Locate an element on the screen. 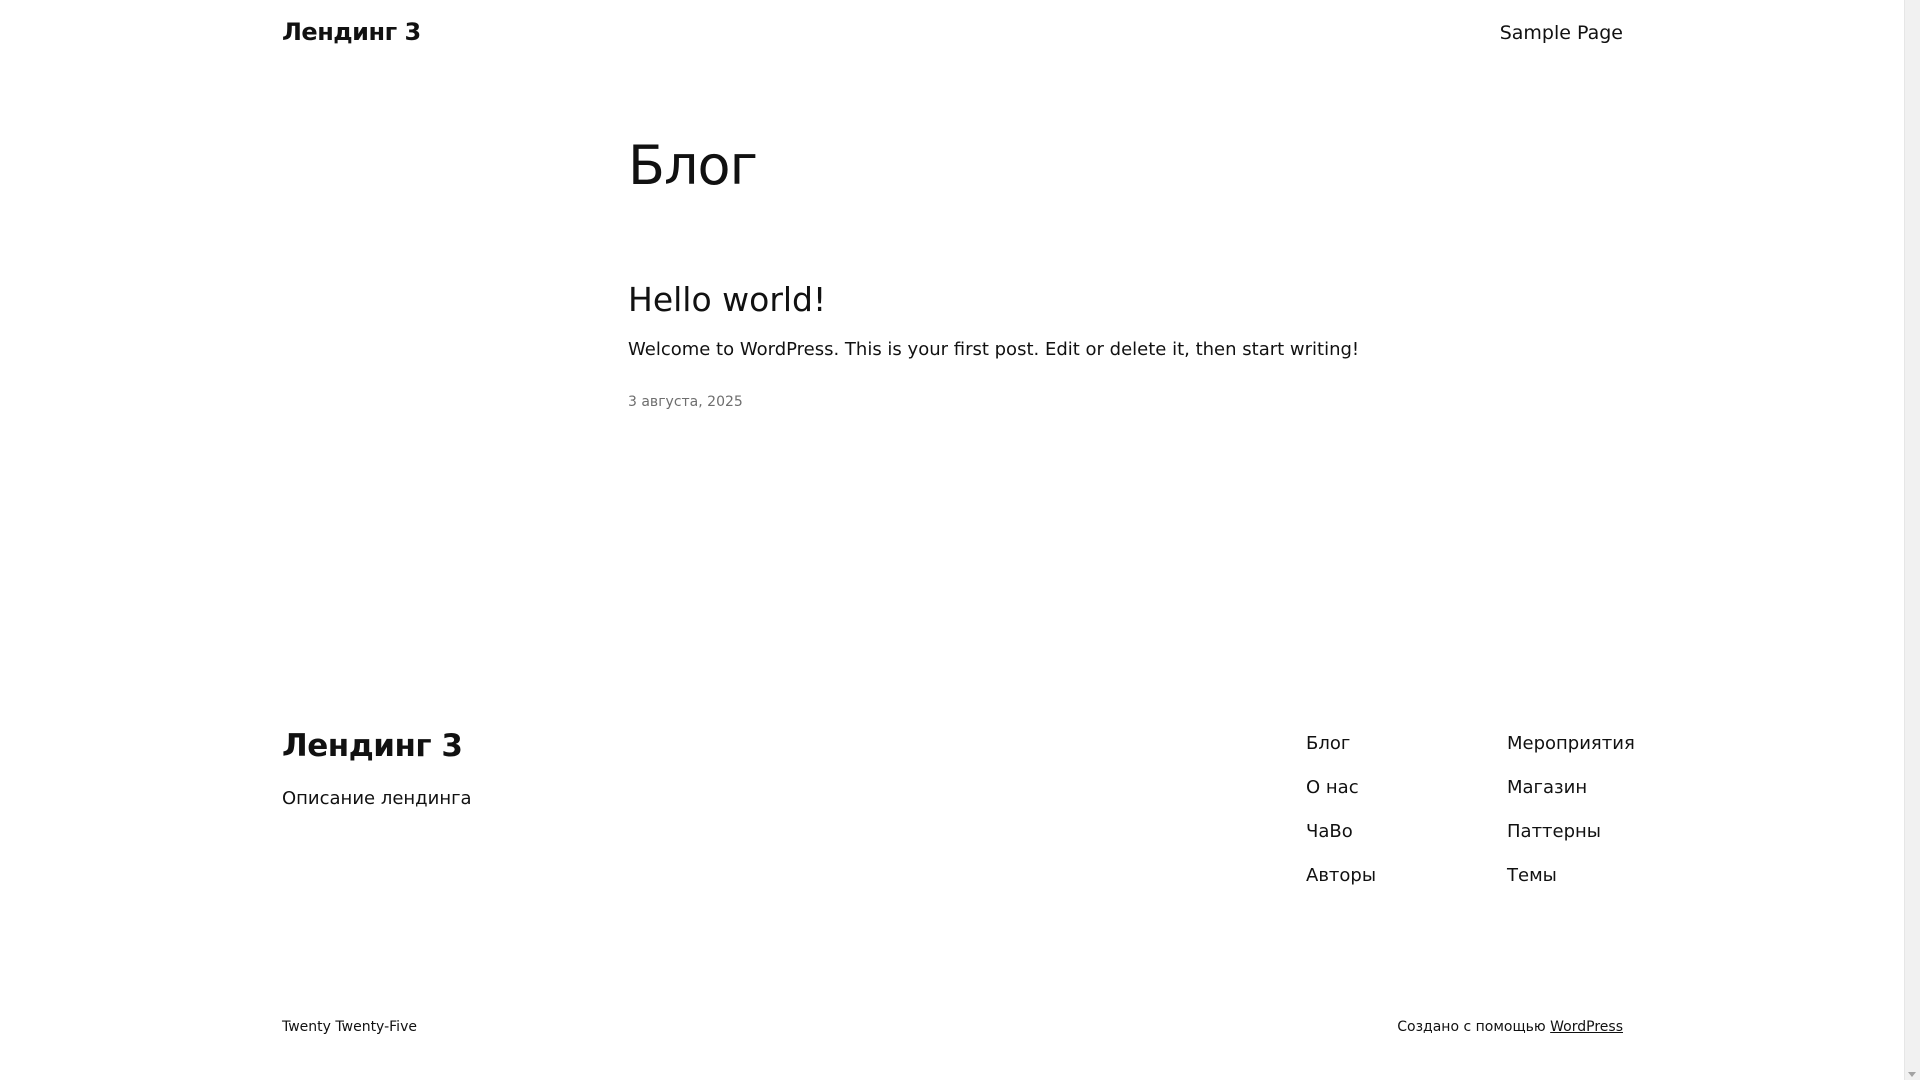  footer-powered-by: Создано с помощью WordPress is located at coordinates (1510, 1027).